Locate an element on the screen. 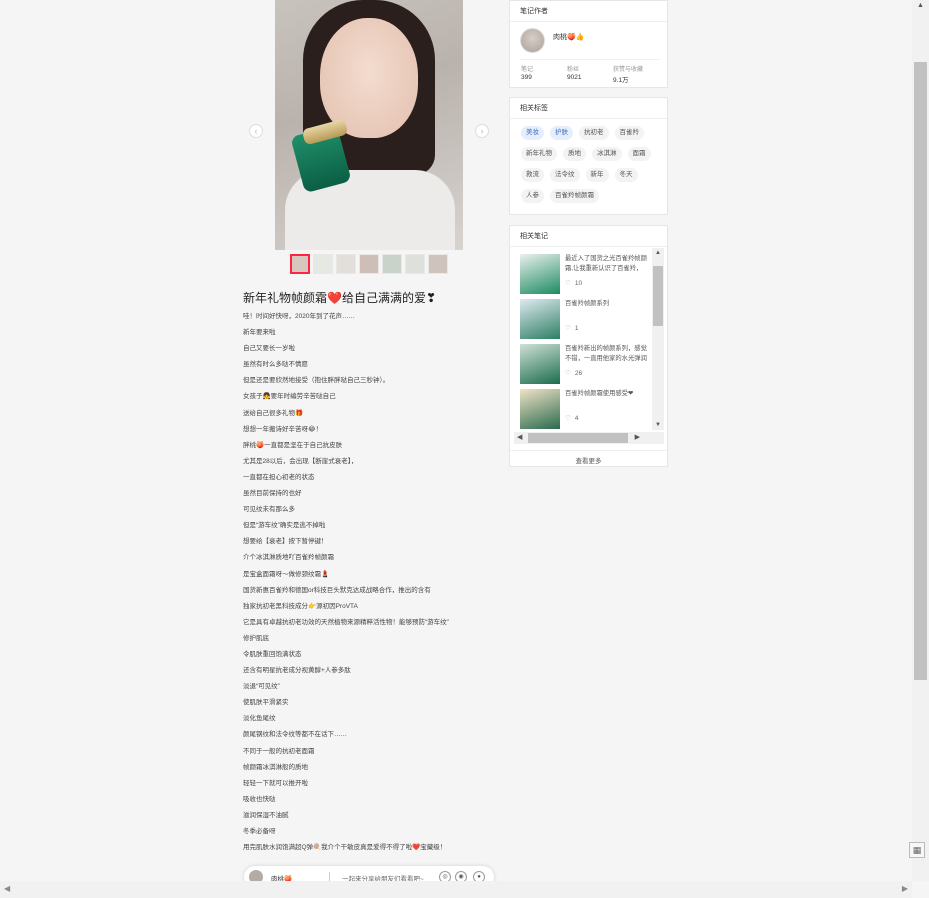  prev-image-arrow-icon: ‹ is located at coordinates (256, 131).